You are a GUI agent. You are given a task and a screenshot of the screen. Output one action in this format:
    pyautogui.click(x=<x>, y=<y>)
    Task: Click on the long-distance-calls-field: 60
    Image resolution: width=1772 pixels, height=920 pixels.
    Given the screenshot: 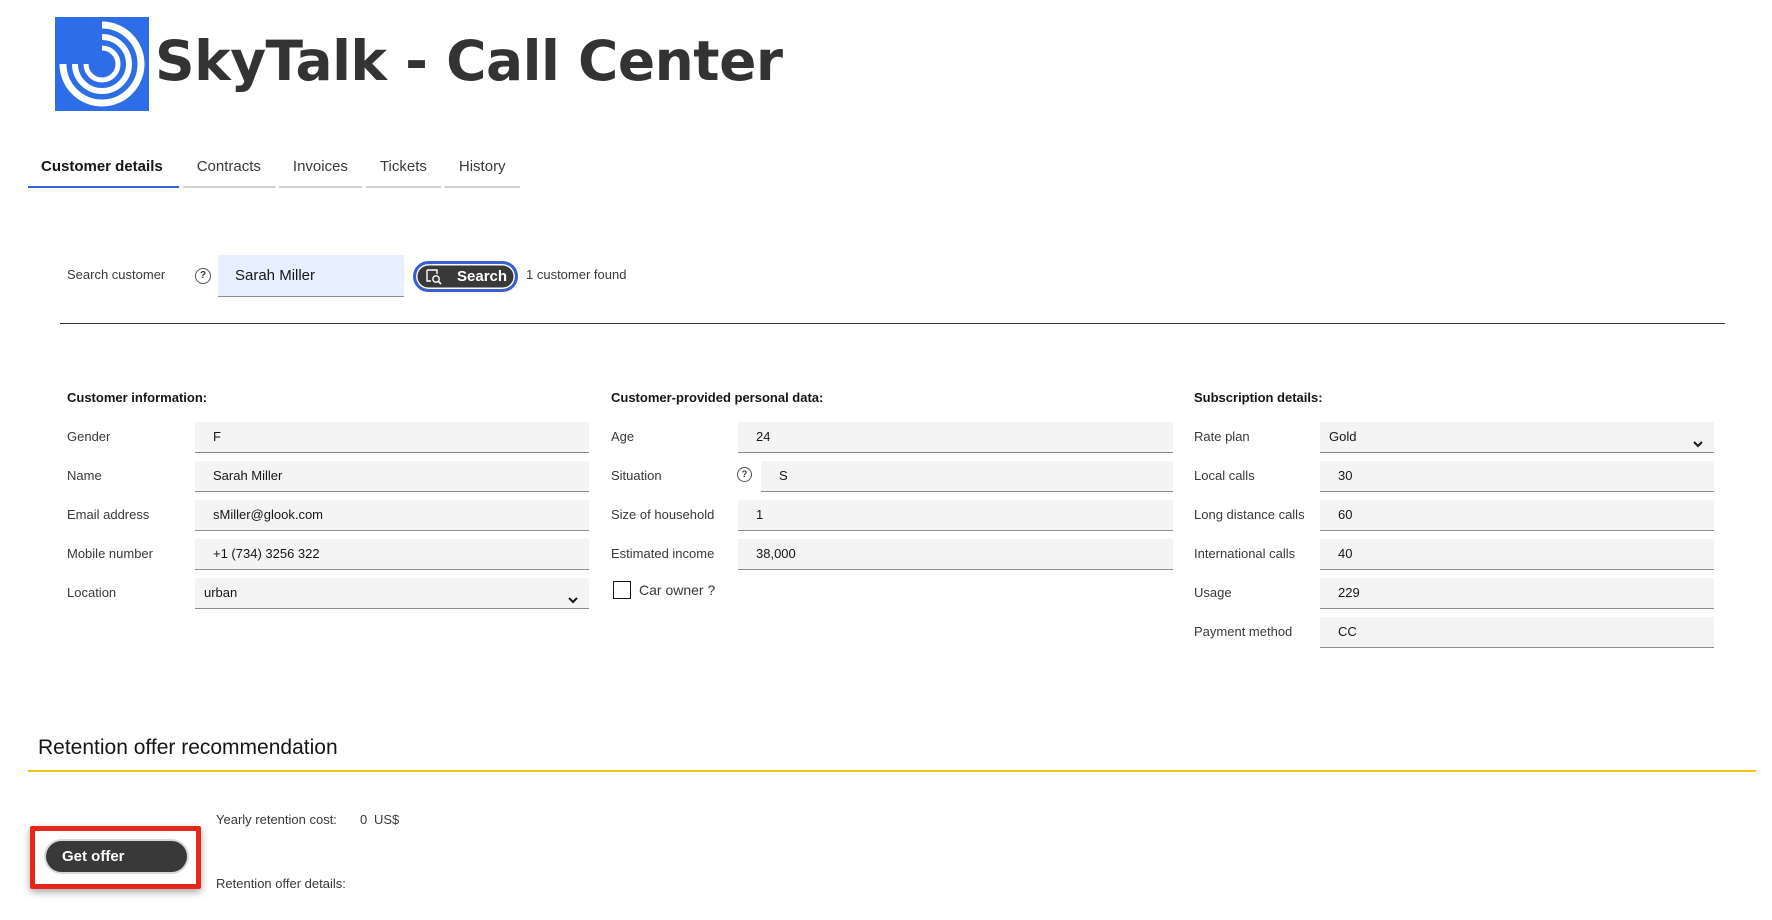 What is the action you would take?
    pyautogui.click(x=1517, y=515)
    